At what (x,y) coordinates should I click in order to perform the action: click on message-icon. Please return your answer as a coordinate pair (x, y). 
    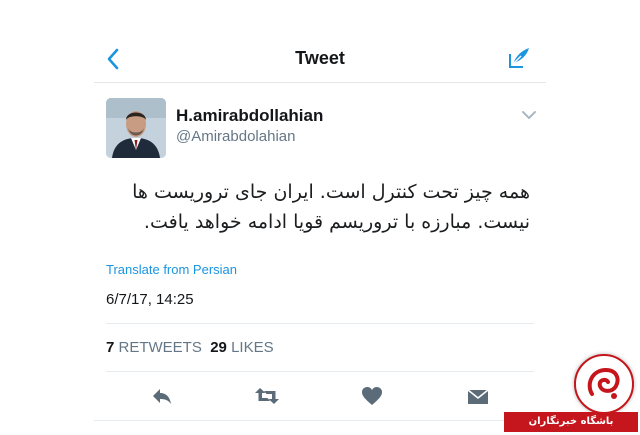
    Looking at the image, I should click on (478, 396).